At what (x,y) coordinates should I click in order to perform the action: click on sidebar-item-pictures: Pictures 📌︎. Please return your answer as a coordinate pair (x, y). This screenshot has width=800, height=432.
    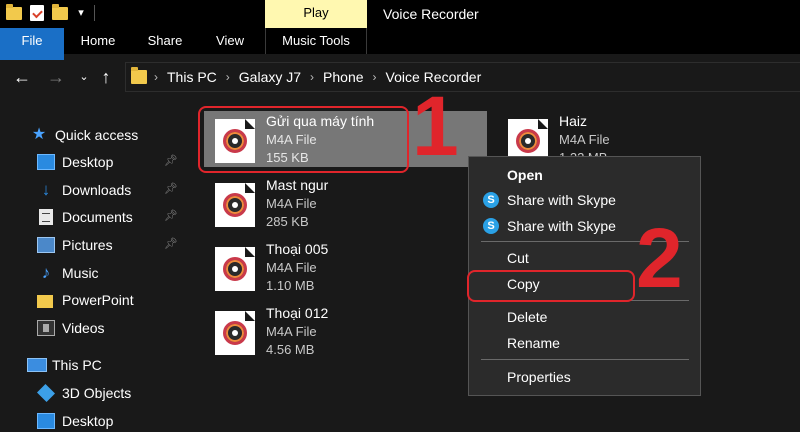
    Looking at the image, I should click on (92, 245).